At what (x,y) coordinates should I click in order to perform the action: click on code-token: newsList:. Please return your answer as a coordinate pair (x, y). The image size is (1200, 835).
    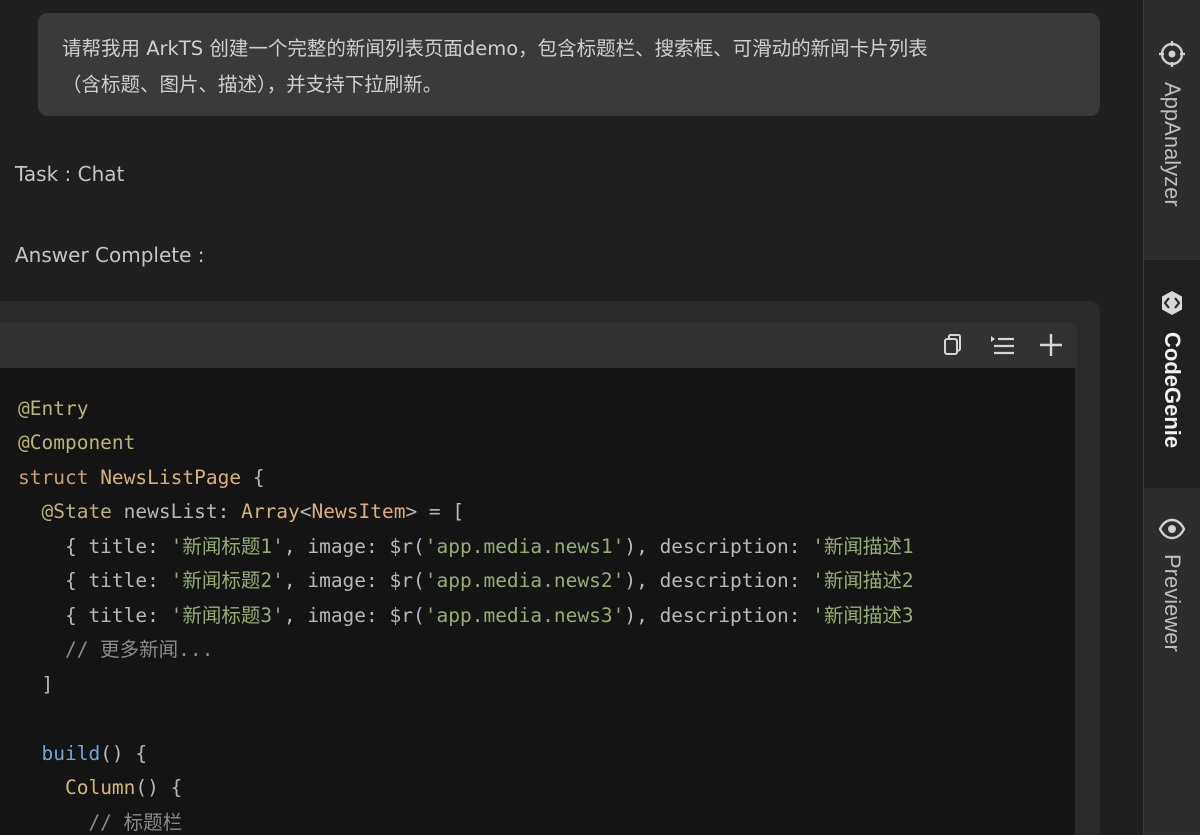
    Looking at the image, I should click on (176, 511).